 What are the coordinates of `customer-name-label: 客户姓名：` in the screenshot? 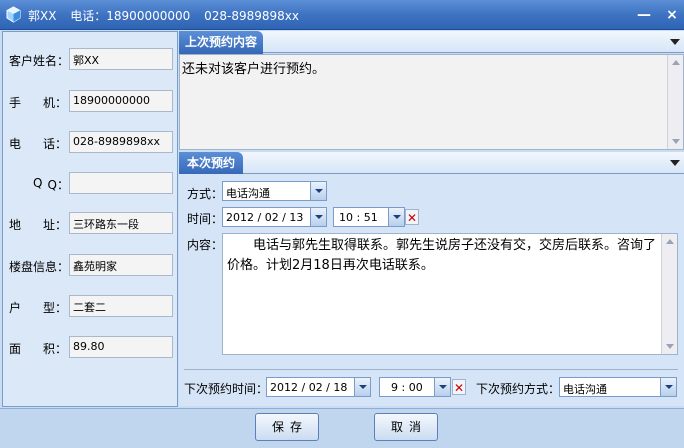 It's located at (39, 61).